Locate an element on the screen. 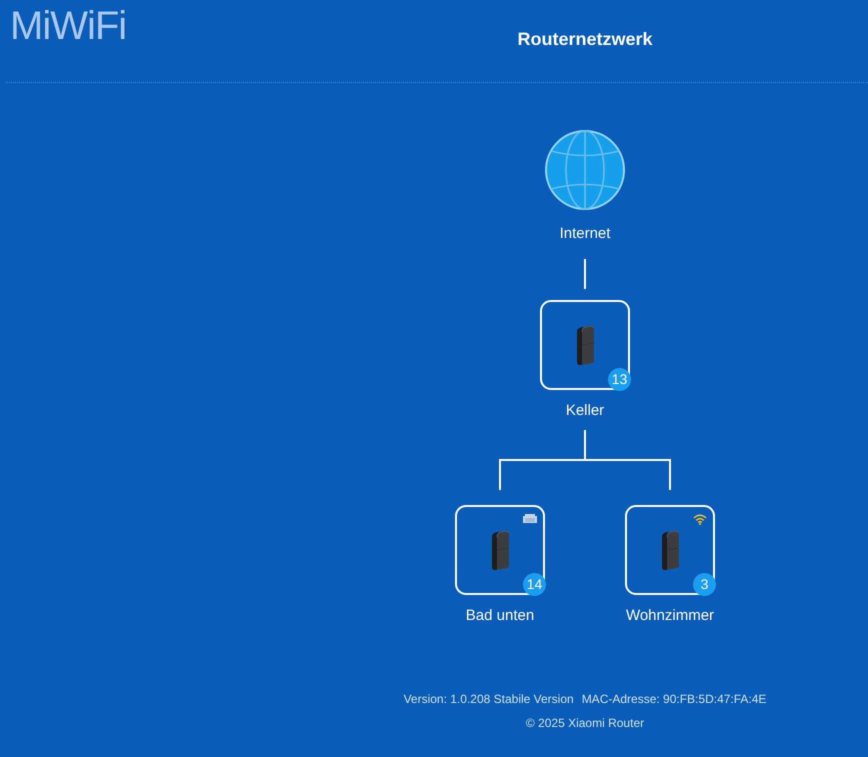  version-text: Version: 1.0.208 Stabile Version is located at coordinates (489, 699).